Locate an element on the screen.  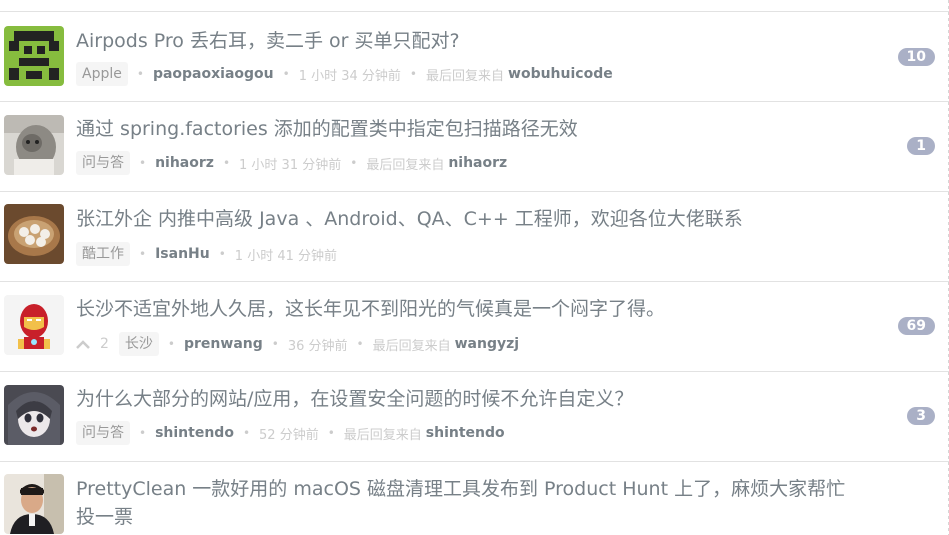
reply-count-badge: 69 is located at coordinates (916, 326).